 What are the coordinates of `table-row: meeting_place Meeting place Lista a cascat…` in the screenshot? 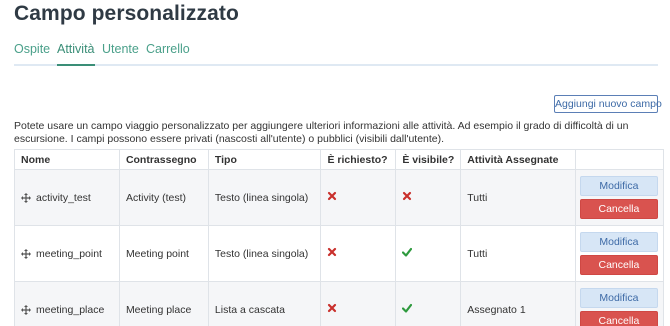 It's located at (339, 303).